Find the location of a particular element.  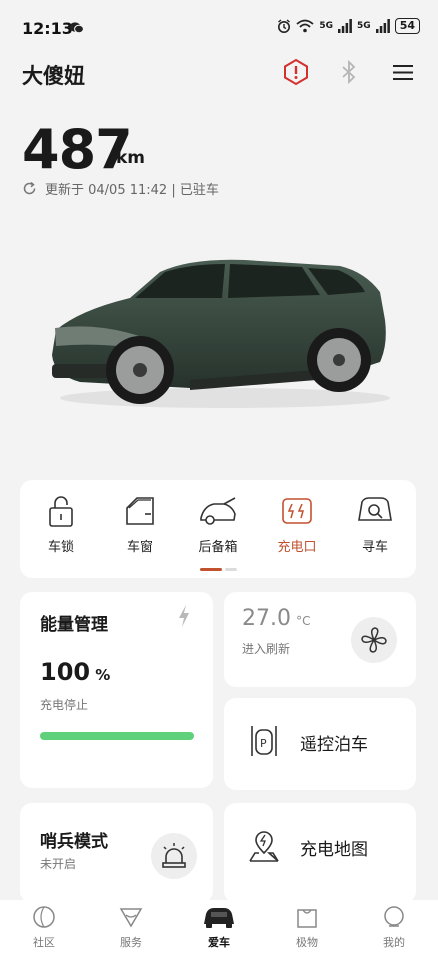

community-icon is located at coordinates (44, 917).